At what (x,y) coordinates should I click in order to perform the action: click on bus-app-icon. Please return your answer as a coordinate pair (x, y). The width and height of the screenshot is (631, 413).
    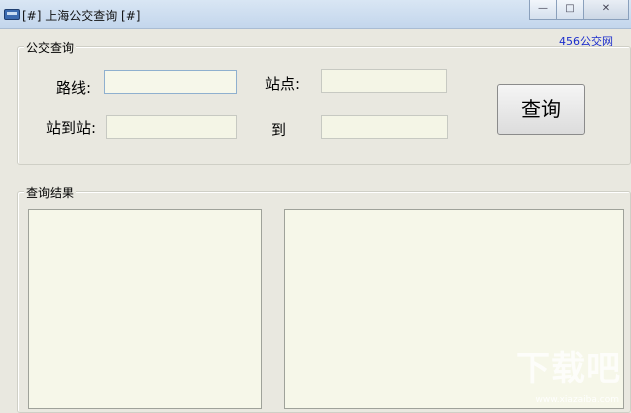
    Looking at the image, I should click on (12, 14).